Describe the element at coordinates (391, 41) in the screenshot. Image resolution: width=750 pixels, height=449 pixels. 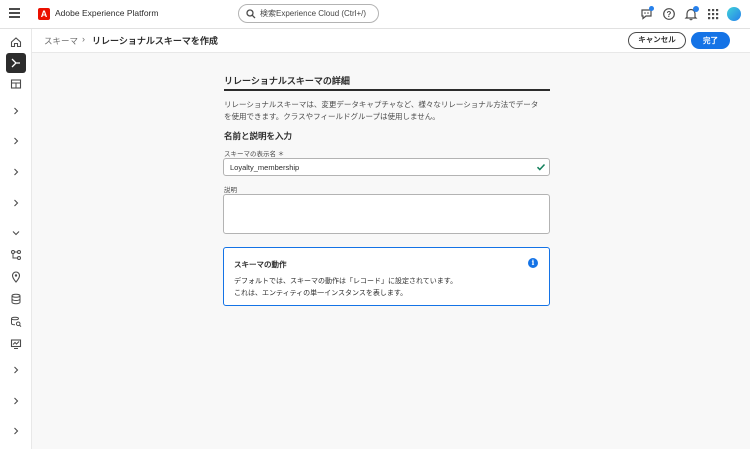
I see `header-bar: スキーマ › リレーショナルスキーマを作成 キャンセル 完了` at that location.